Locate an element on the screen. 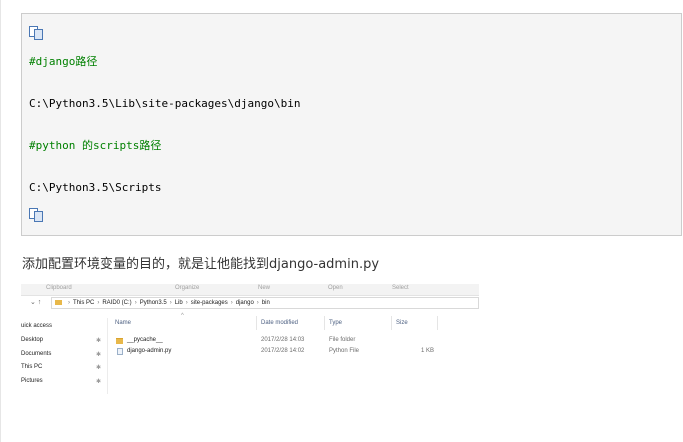 This screenshot has height=442, width=683. file-type: File folder is located at coordinates (342, 340).